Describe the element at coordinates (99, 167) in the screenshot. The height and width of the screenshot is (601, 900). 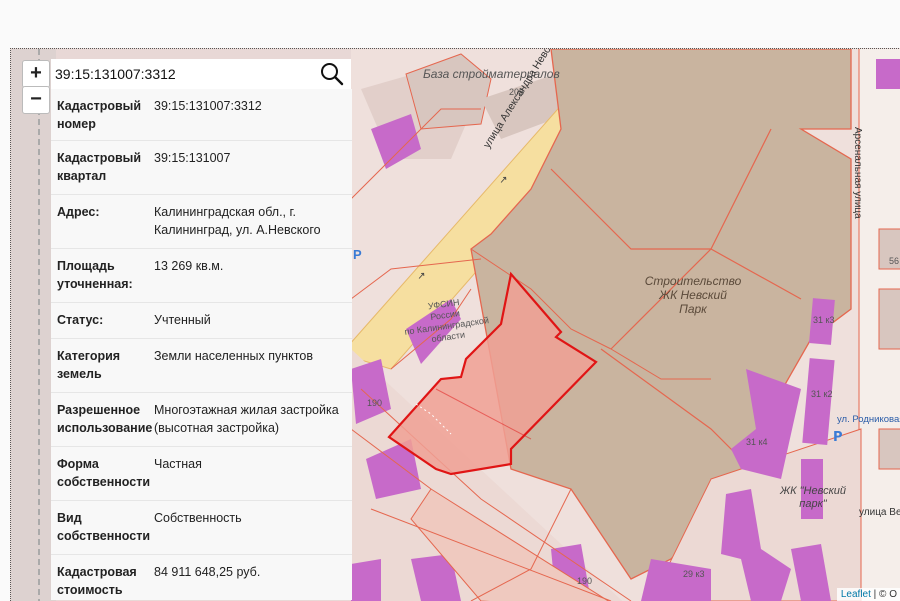
I see `info-key: Кадастровый квартал` at that location.